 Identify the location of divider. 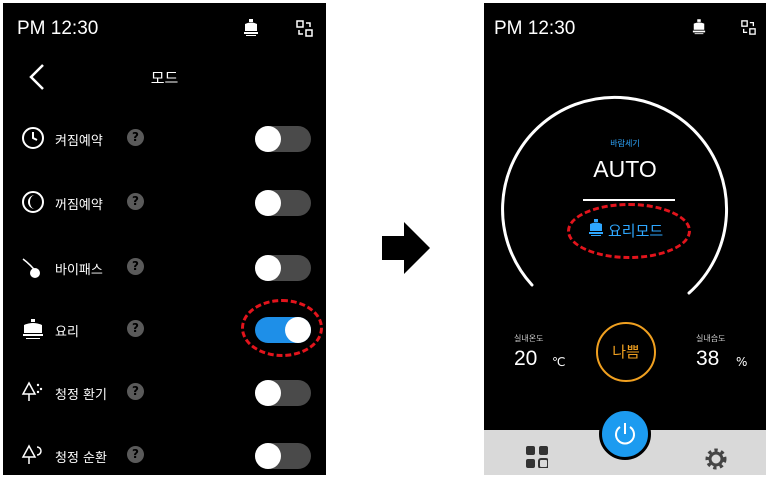
(629, 200).